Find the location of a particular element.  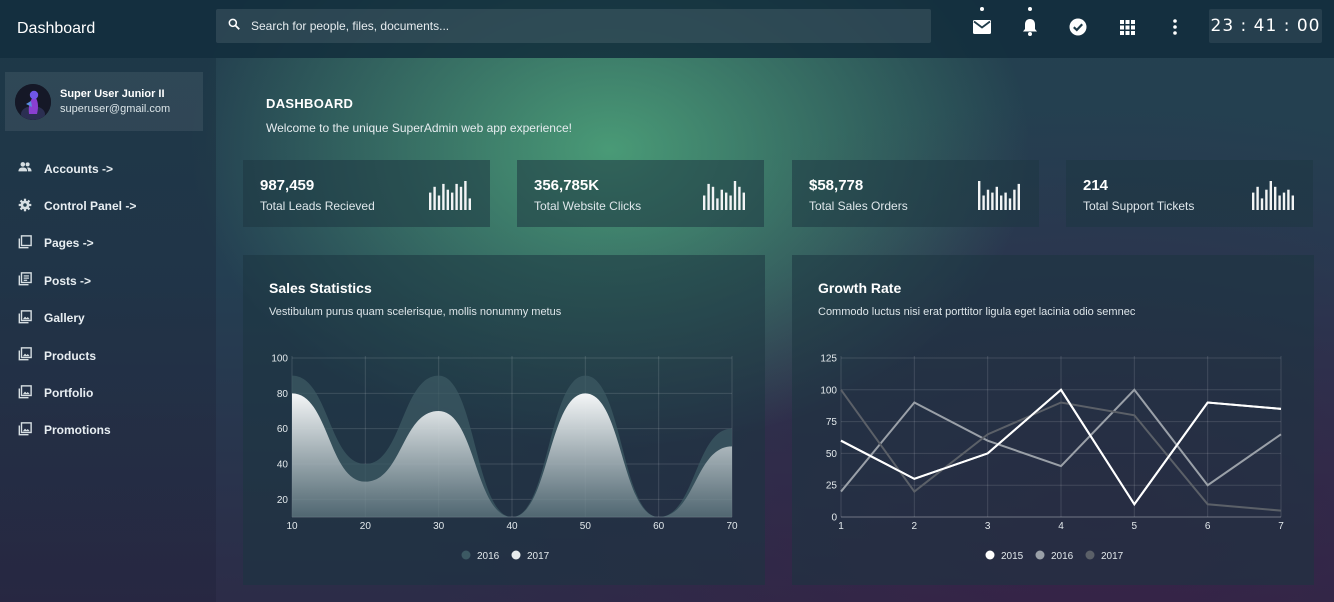

stat-label: Total Support Tickets is located at coordinates (1139, 206).